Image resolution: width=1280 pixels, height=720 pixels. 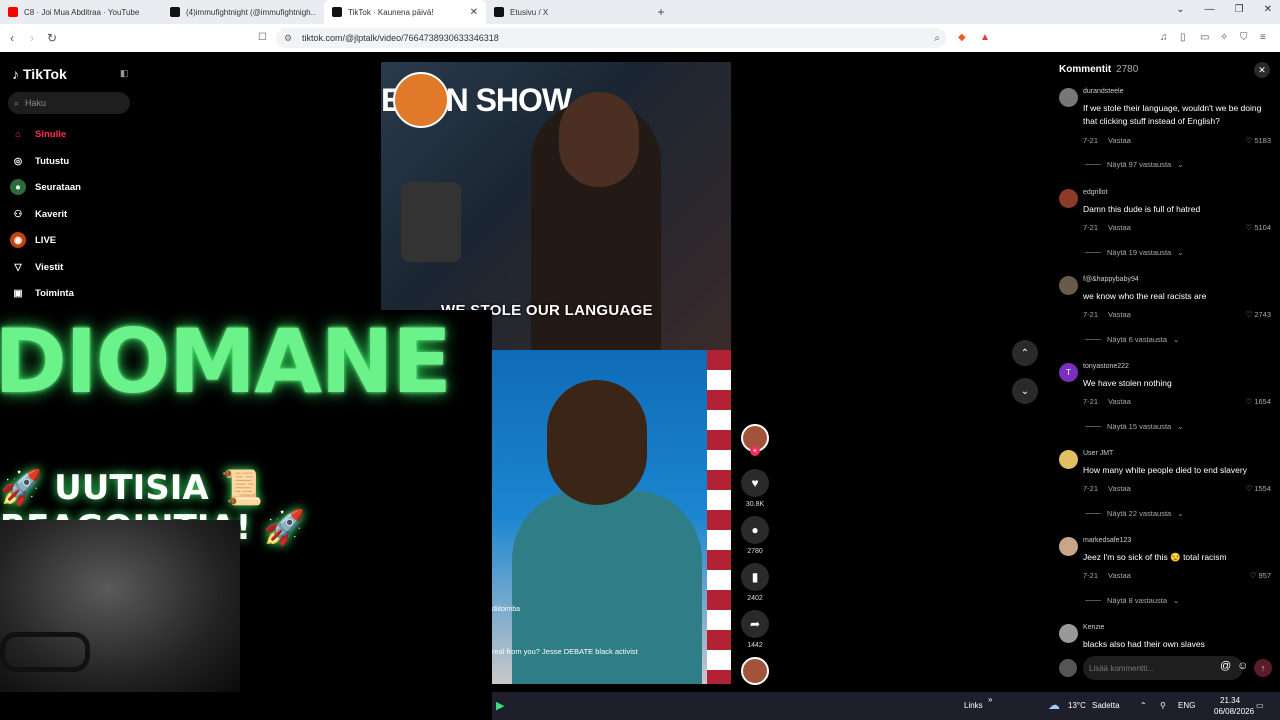 What do you see at coordinates (33, 240) in the screenshot?
I see `sidebar-item-live: ◉ LIVE` at bounding box center [33, 240].